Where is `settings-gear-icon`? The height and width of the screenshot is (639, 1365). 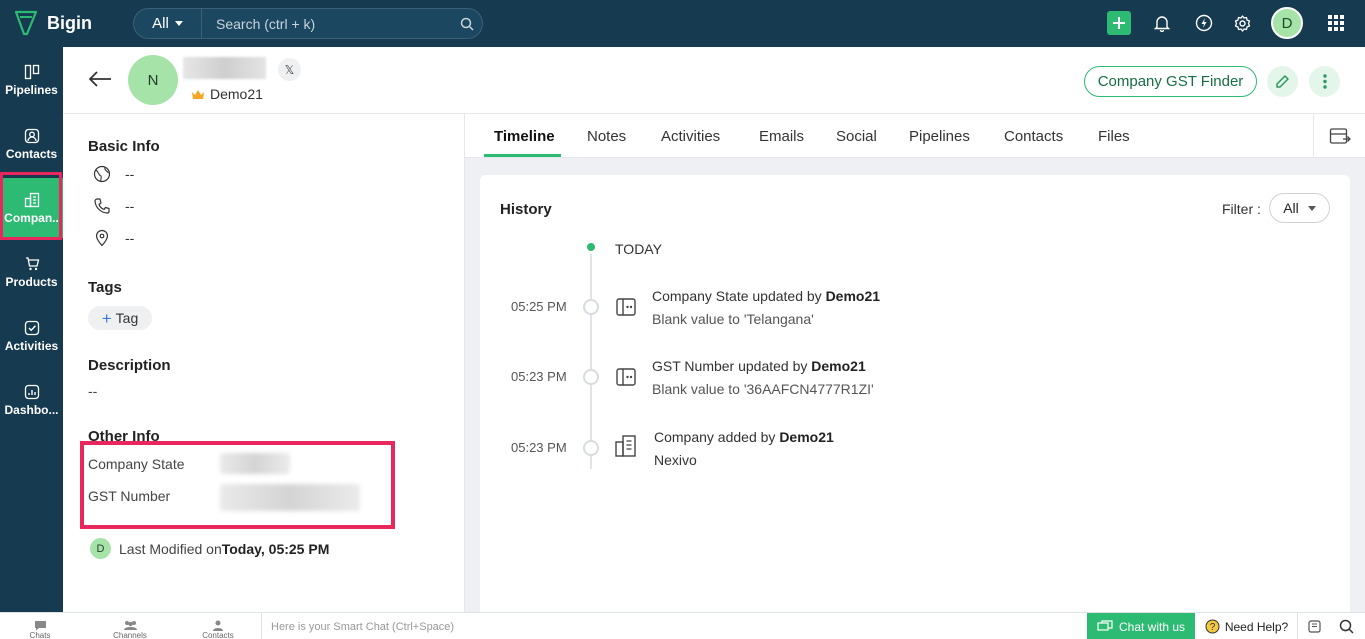 settings-gear-icon is located at coordinates (1242, 23).